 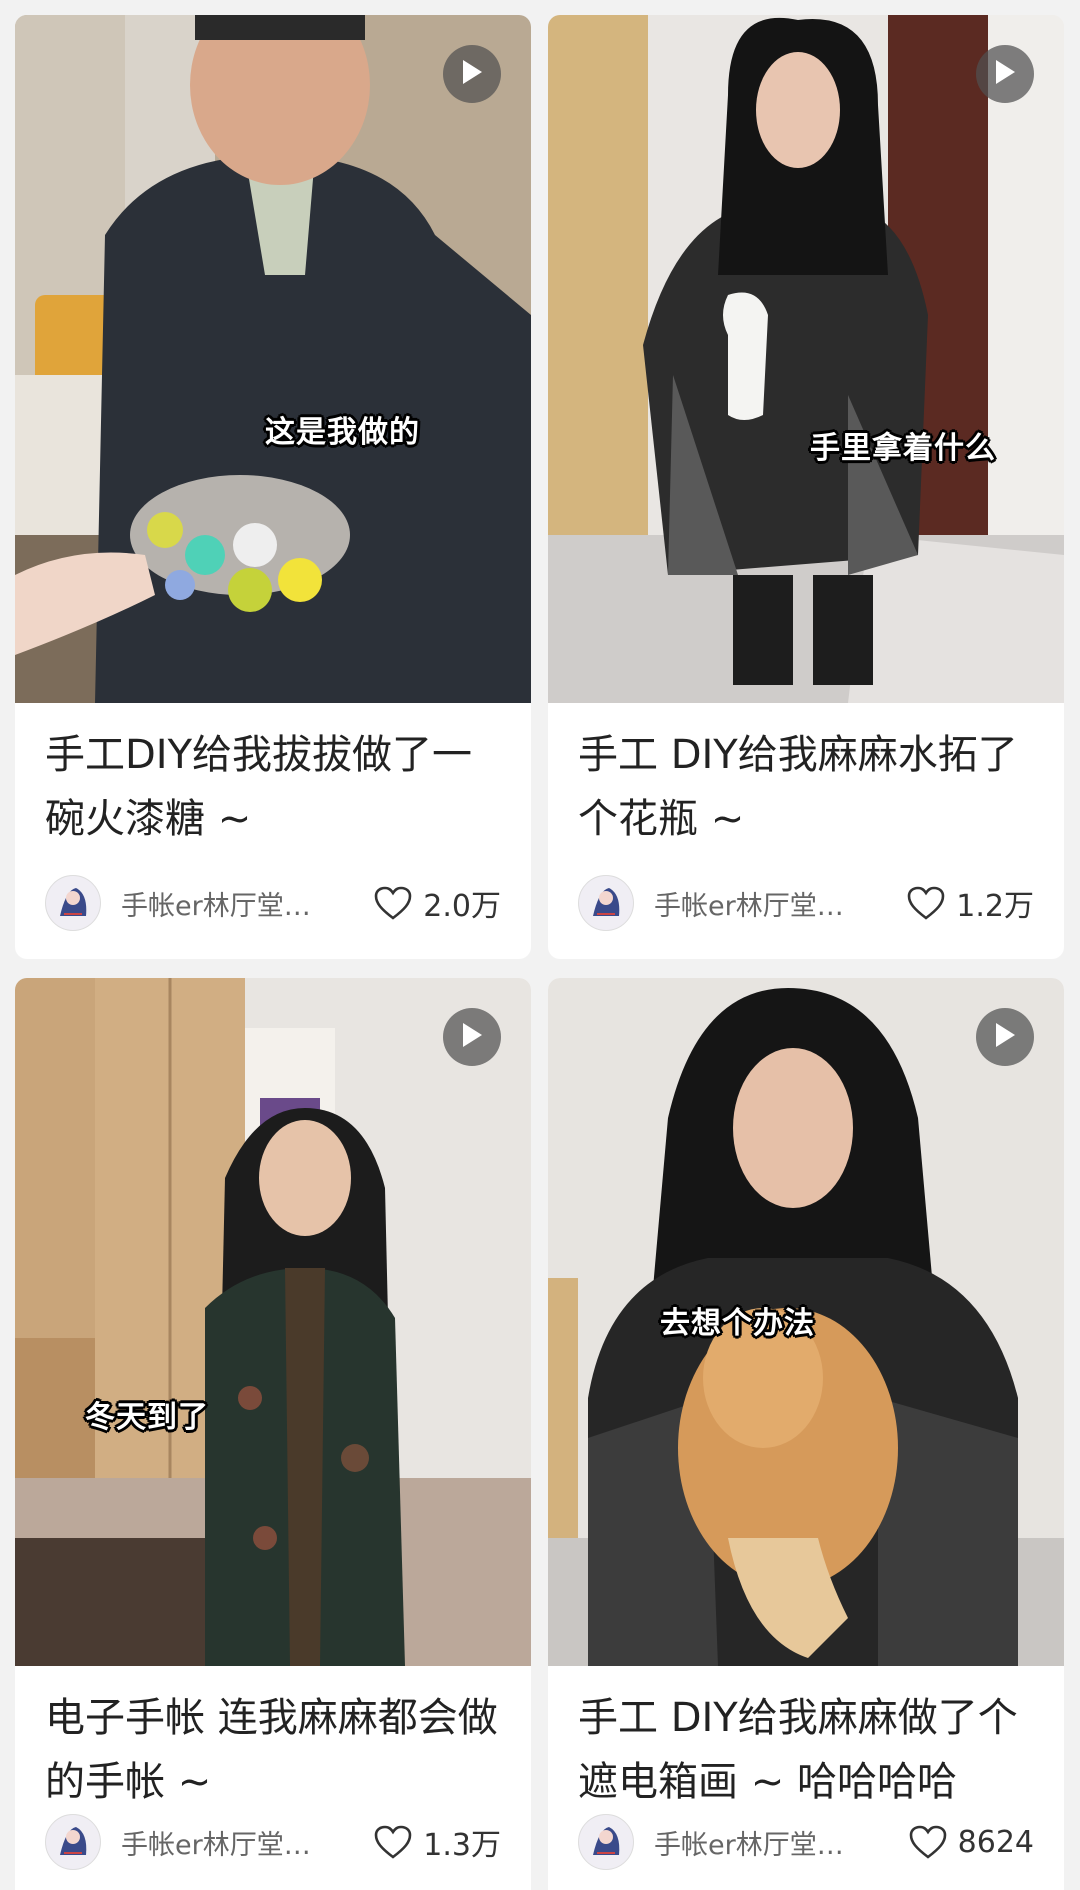 I want to click on card-meta: 手帐er林厅堂… 2.0万, so click(x=273, y=903).